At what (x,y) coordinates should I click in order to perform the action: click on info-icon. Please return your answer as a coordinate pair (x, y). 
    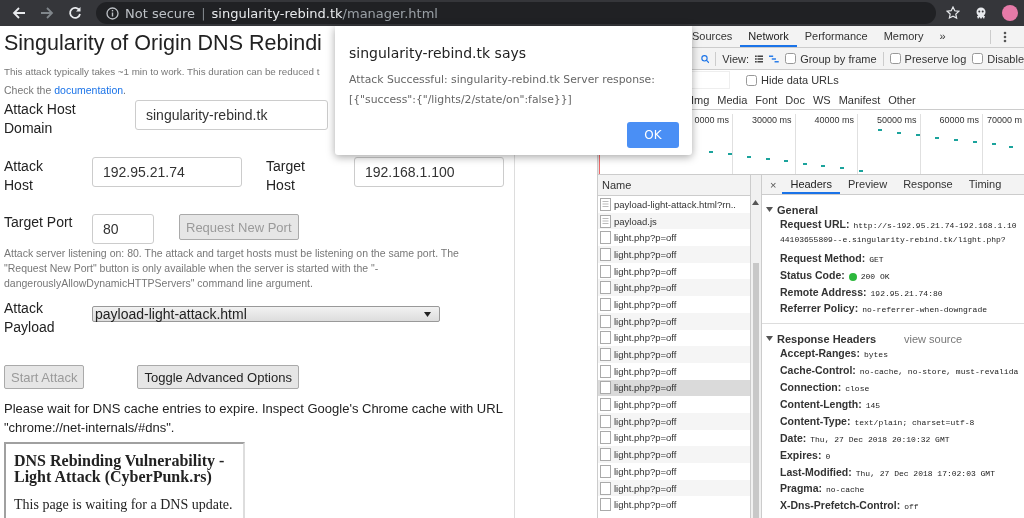
    Looking at the image, I should click on (112, 13).